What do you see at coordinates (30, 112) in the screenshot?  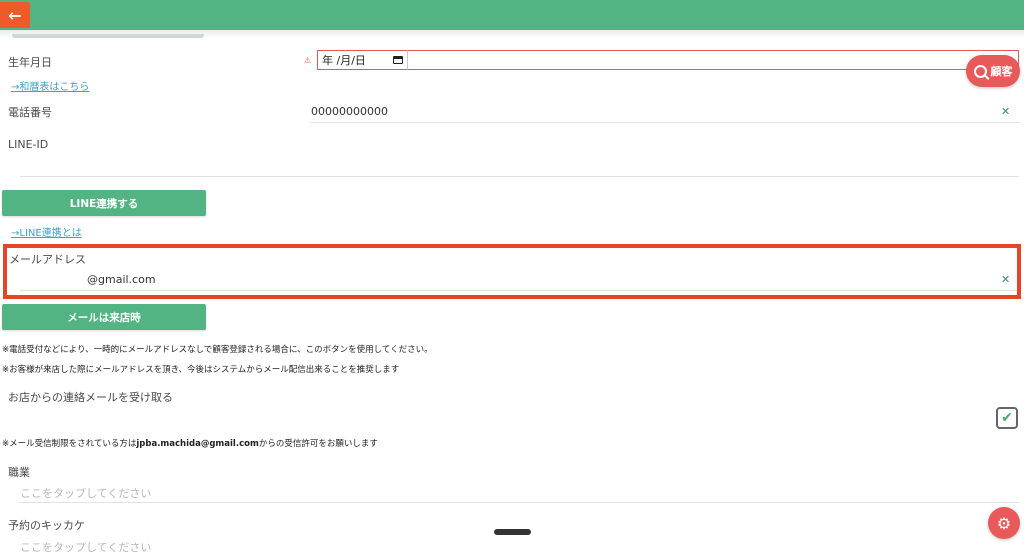 I see `phone-label: 電話番号` at bounding box center [30, 112].